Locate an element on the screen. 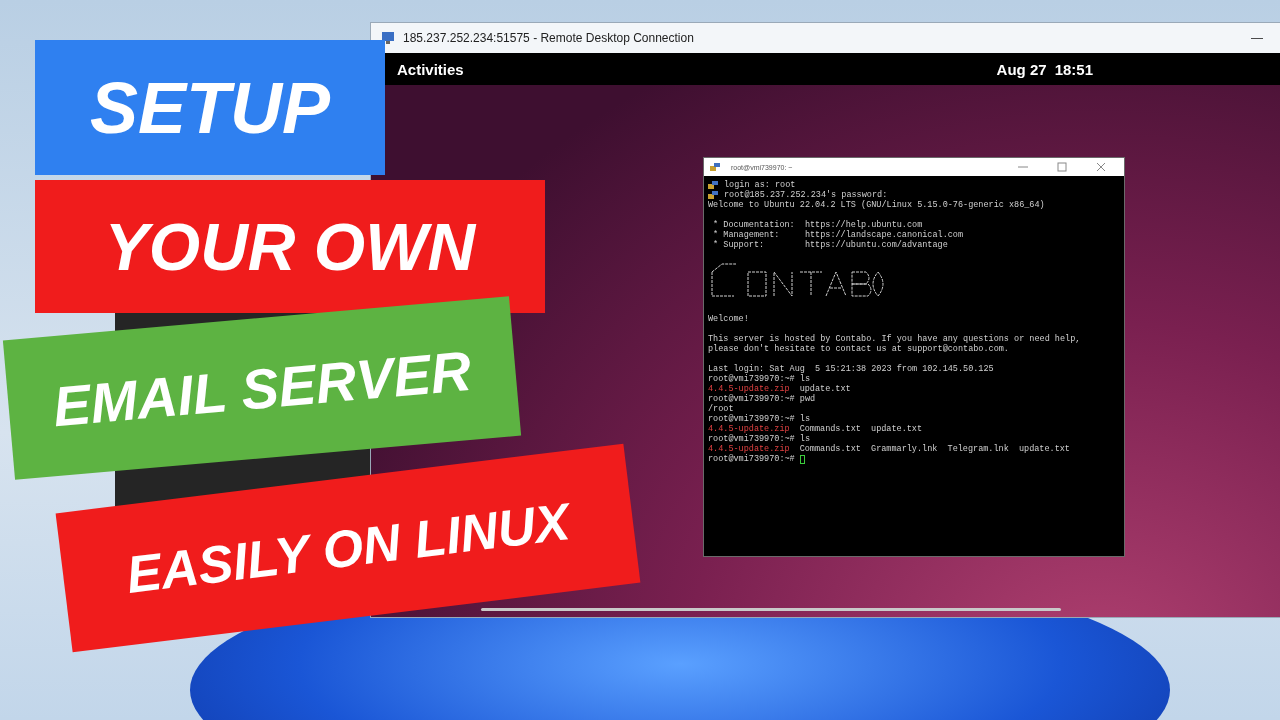  minimize-button: — is located at coordinates (1257, 38).